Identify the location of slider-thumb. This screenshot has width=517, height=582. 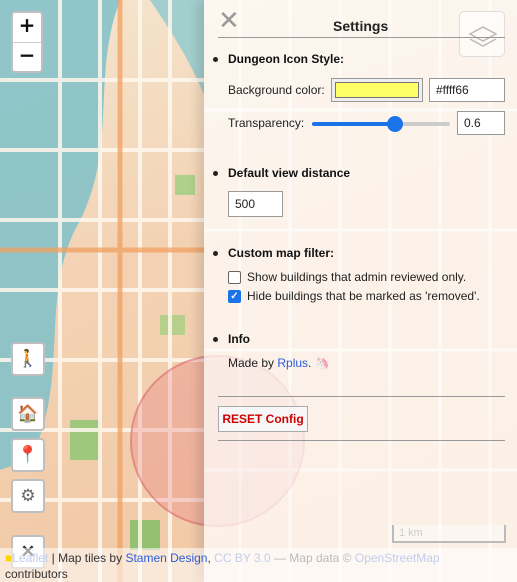
(394, 124).